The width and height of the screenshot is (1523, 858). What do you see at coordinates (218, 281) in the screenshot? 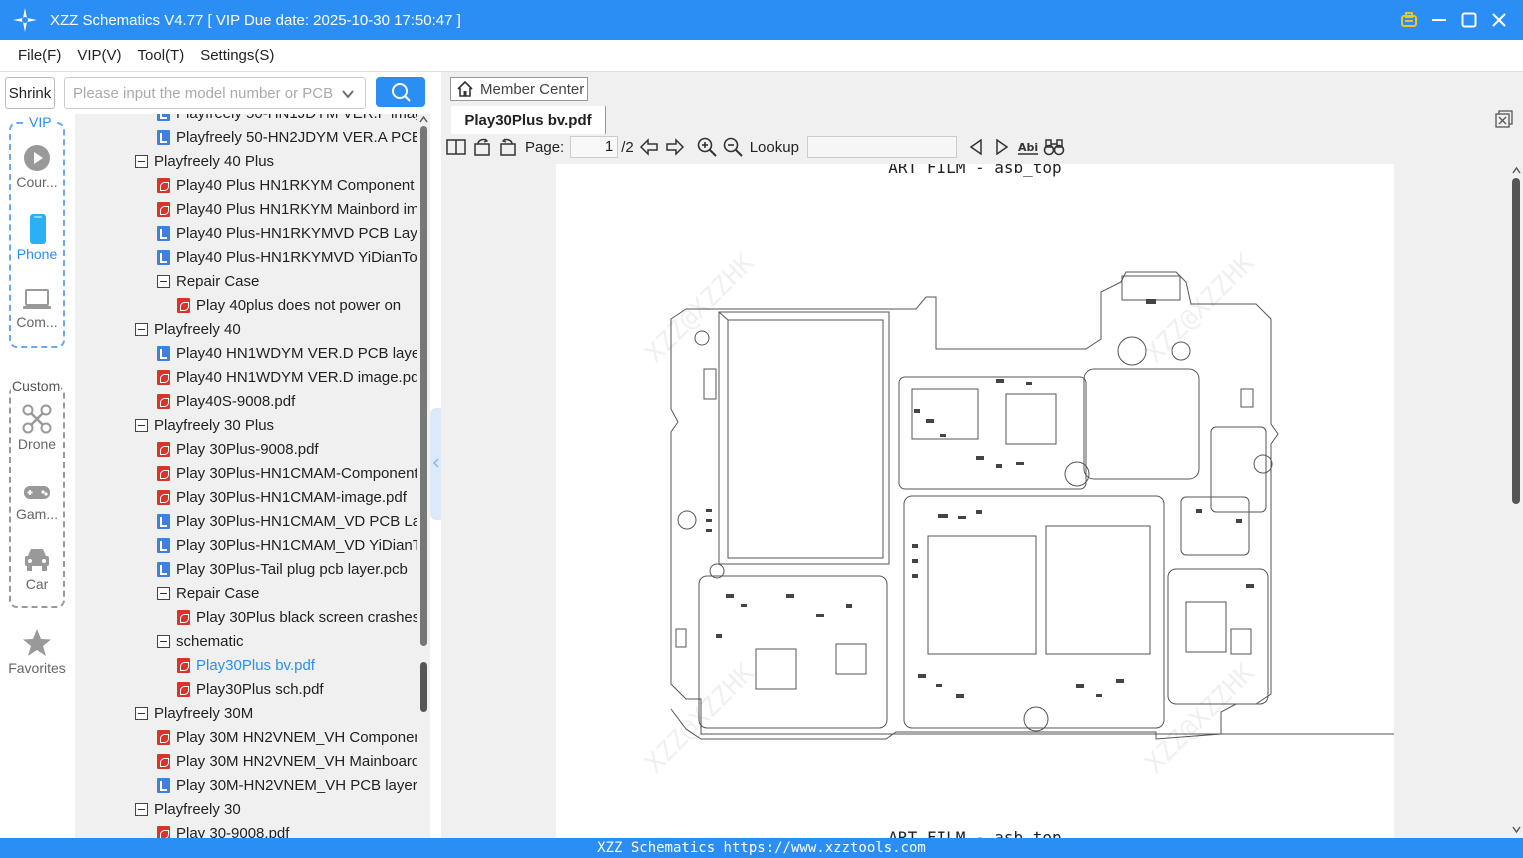
I see `tree-item-label: Repair Case` at bounding box center [218, 281].